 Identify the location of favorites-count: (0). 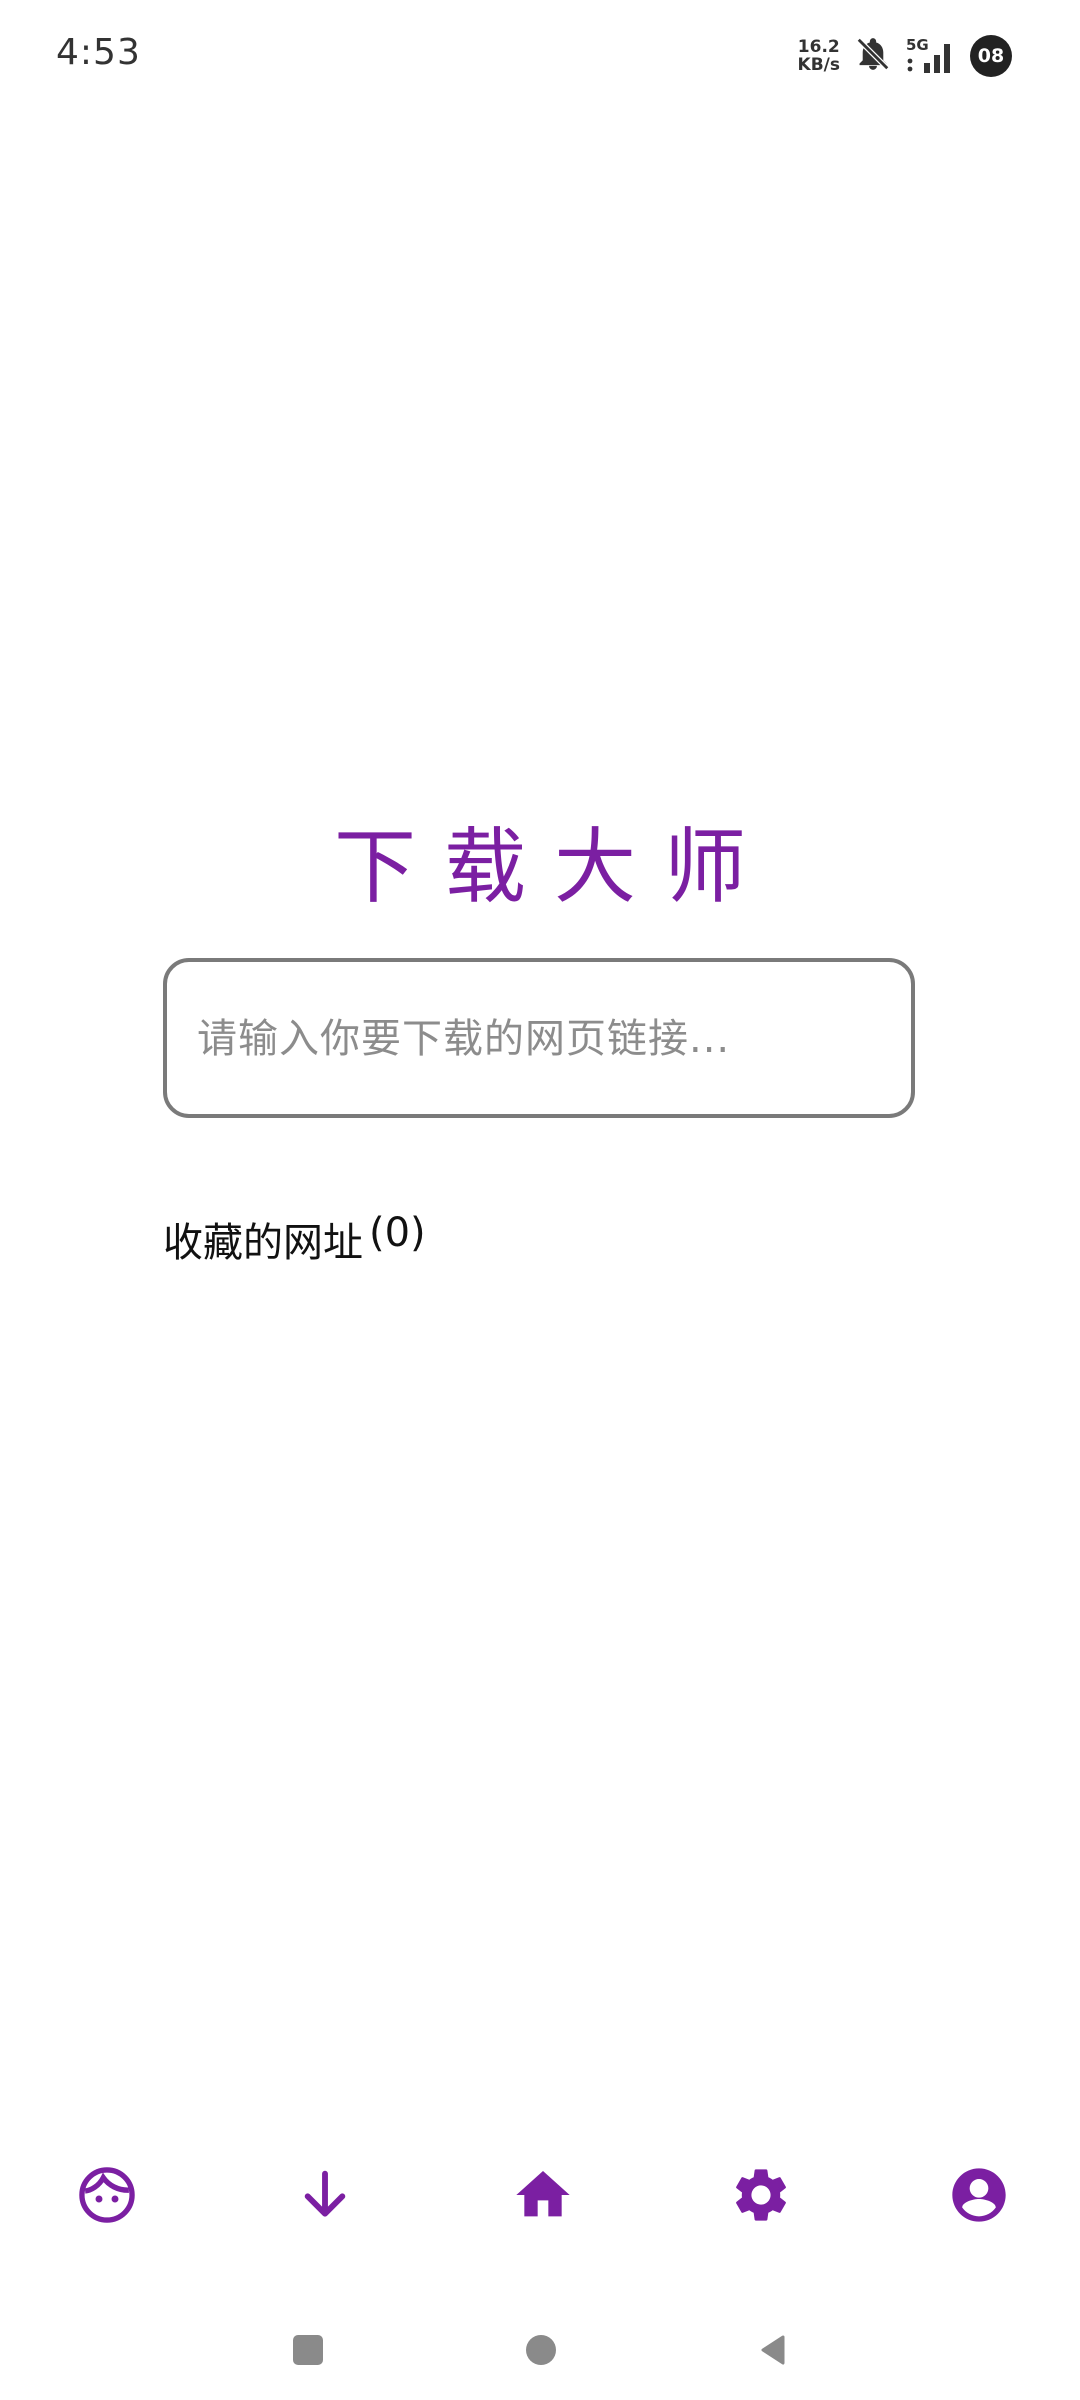
(397, 1233).